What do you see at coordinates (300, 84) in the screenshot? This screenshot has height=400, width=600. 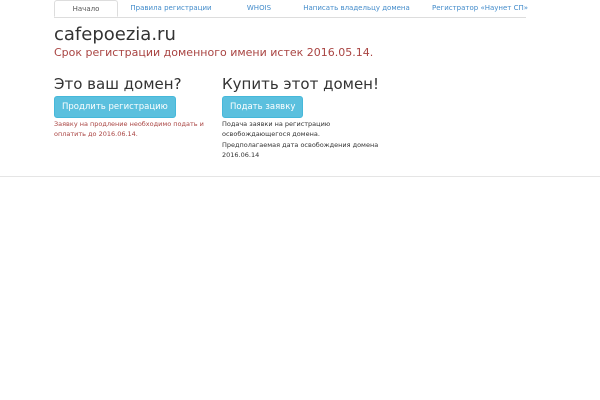 I see `buy-heading: Купить этот домен!` at bounding box center [300, 84].